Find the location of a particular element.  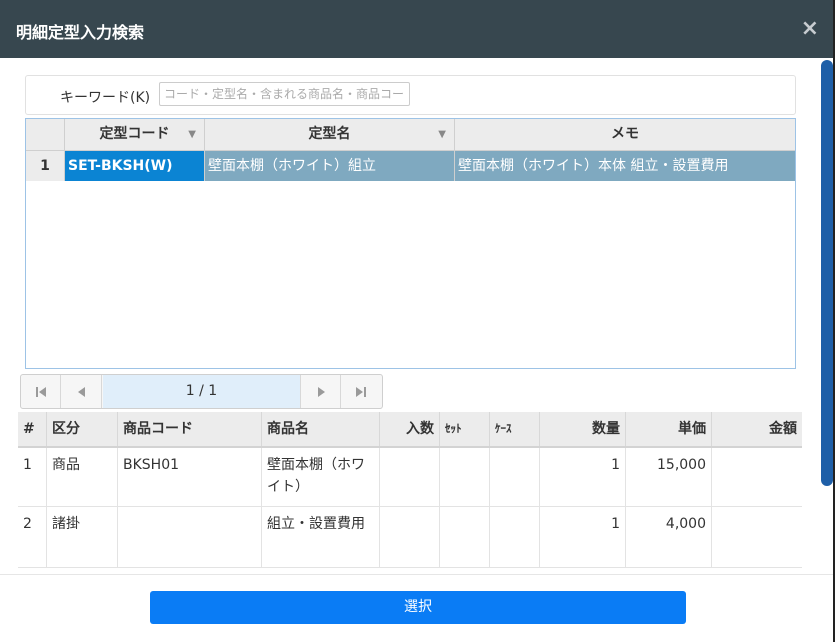

column-header-code: 定型コード ▼ is located at coordinates (135, 134).